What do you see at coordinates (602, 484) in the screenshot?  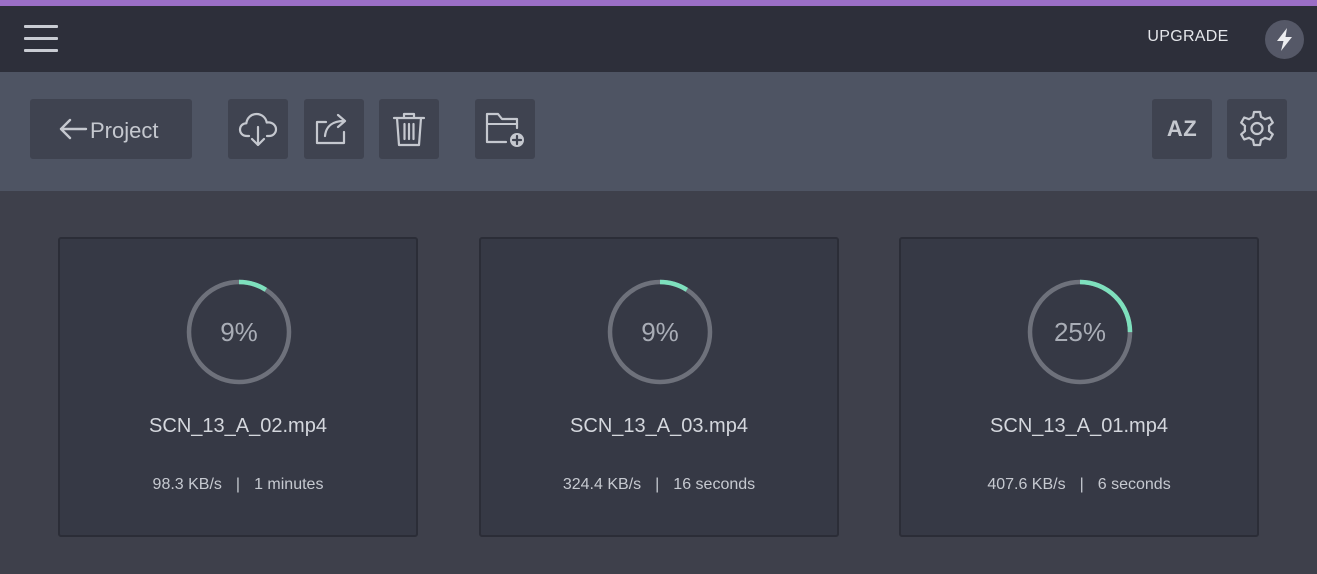 I see `upload-speed: 324.4 KB/s` at bounding box center [602, 484].